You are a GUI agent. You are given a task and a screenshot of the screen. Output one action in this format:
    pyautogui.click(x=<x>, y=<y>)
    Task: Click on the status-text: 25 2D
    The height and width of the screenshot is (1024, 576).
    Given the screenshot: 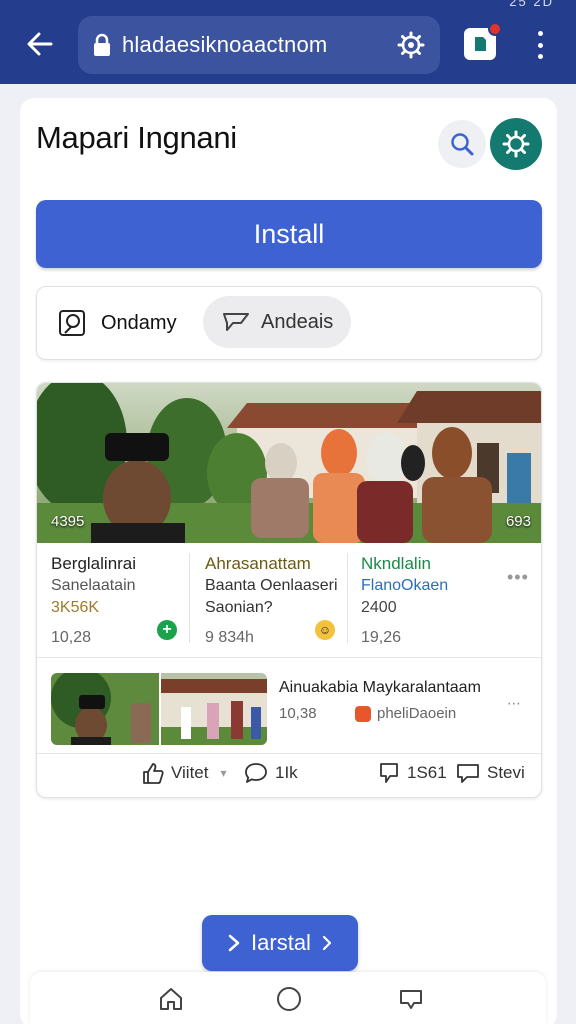 What is the action you would take?
    pyautogui.click(x=531, y=4)
    